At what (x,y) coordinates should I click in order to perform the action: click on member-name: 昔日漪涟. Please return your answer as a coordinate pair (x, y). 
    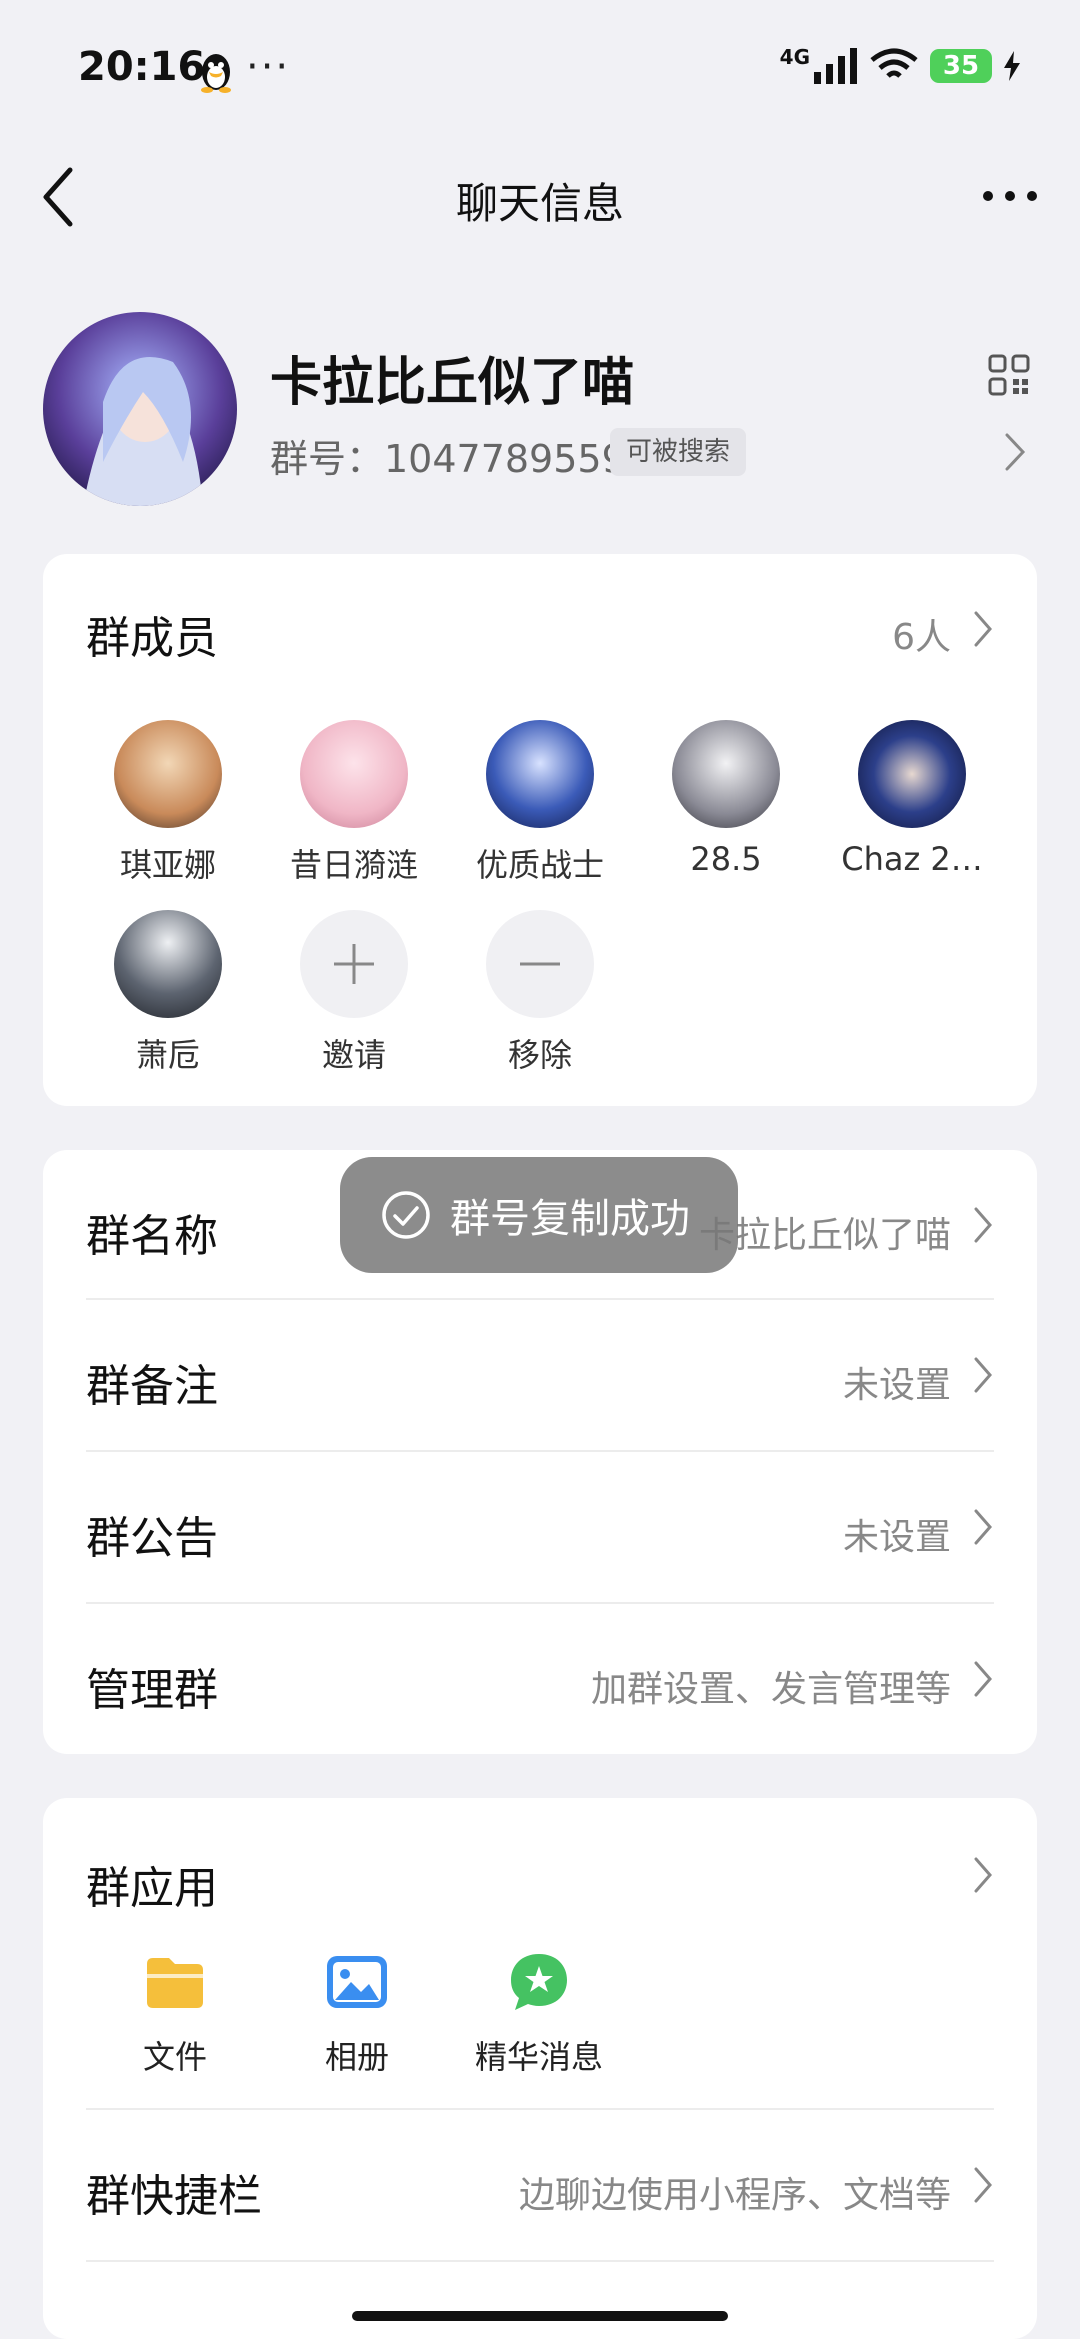
    Looking at the image, I should click on (353, 865).